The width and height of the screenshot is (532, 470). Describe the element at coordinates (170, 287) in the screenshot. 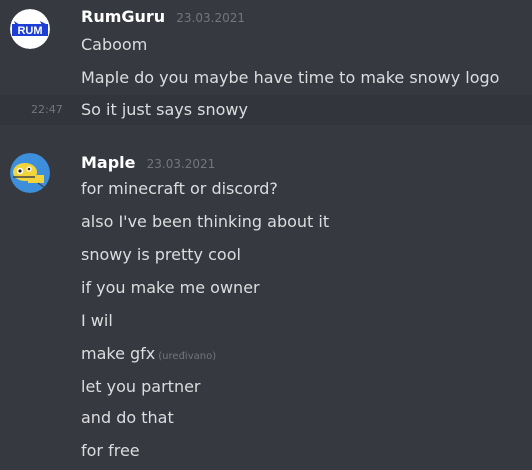

I see `message-text: if you make me owner` at that location.